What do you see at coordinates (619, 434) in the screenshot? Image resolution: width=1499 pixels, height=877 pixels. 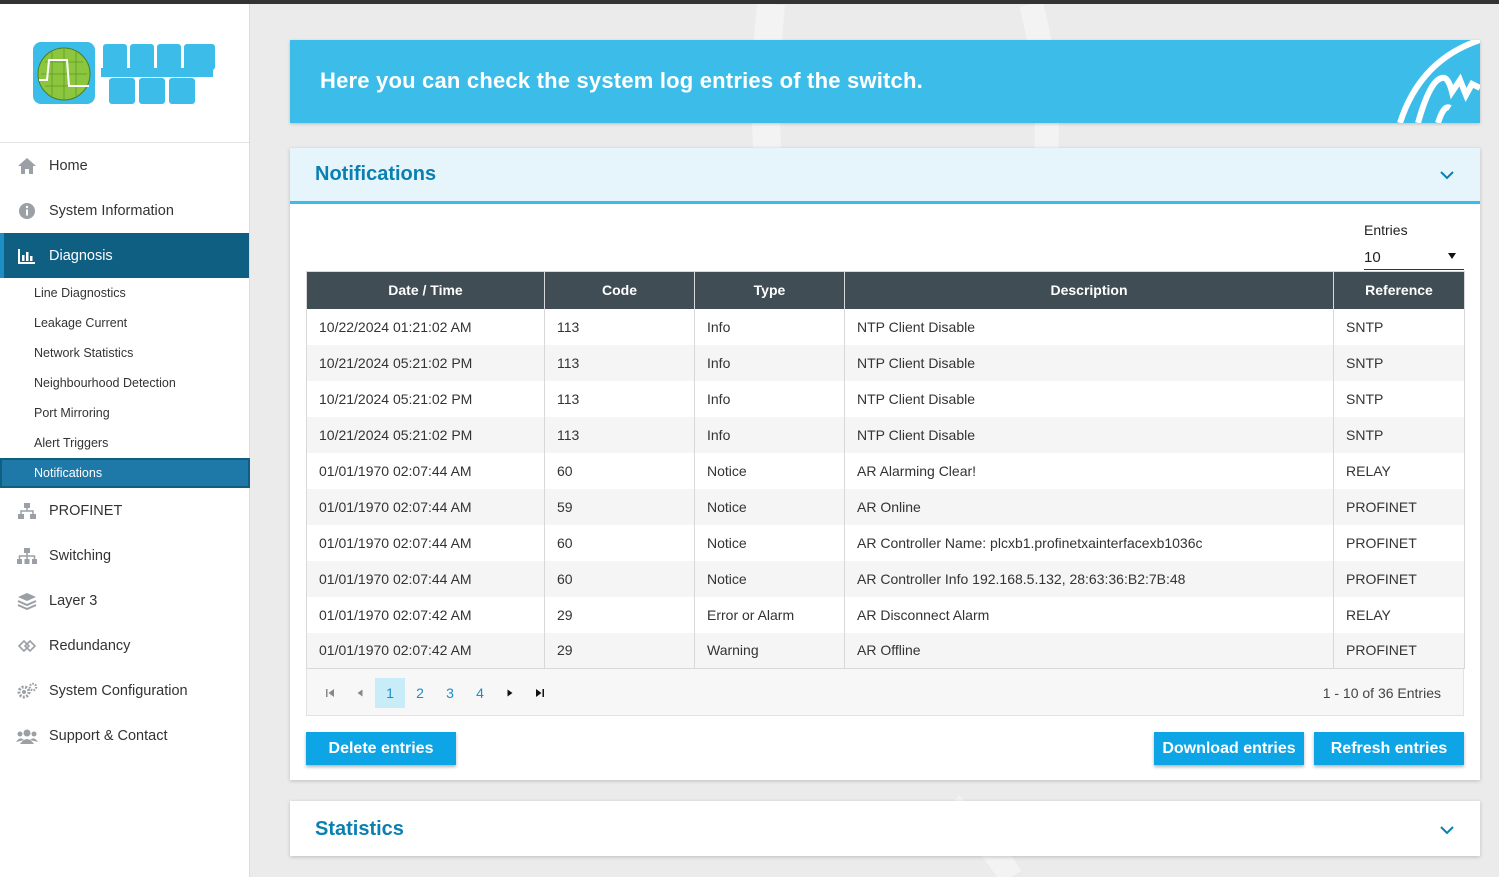 I see `cell-code: 113` at bounding box center [619, 434].